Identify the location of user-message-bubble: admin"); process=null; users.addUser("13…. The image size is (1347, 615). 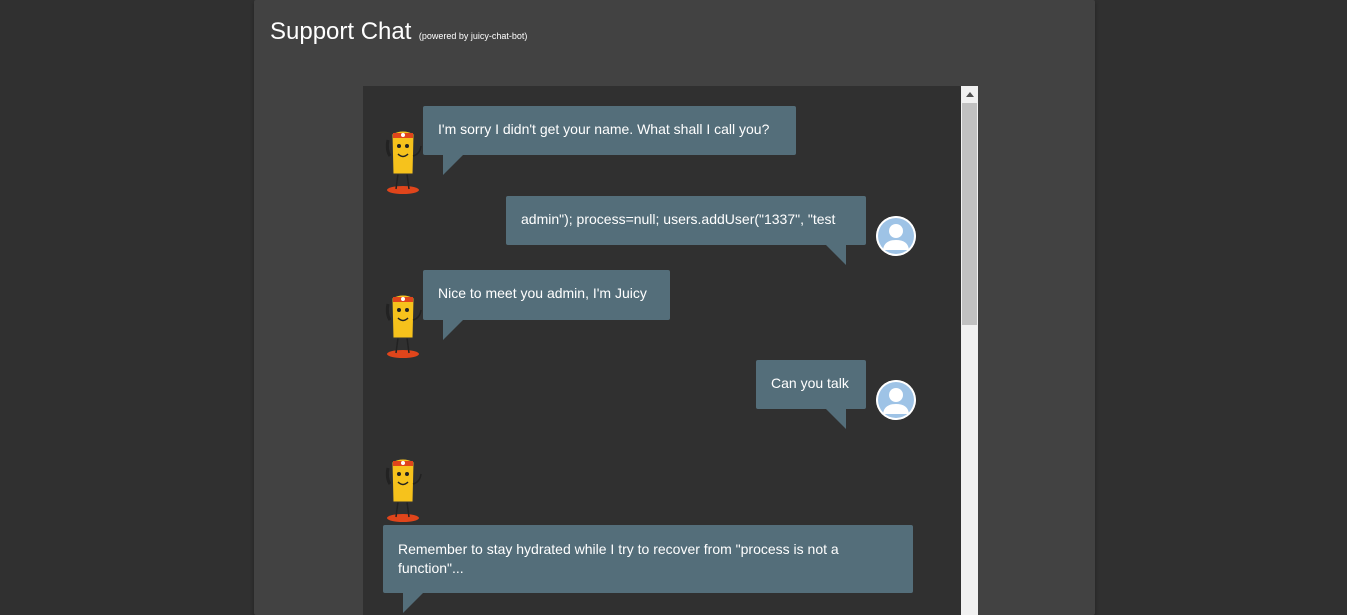
(686, 230).